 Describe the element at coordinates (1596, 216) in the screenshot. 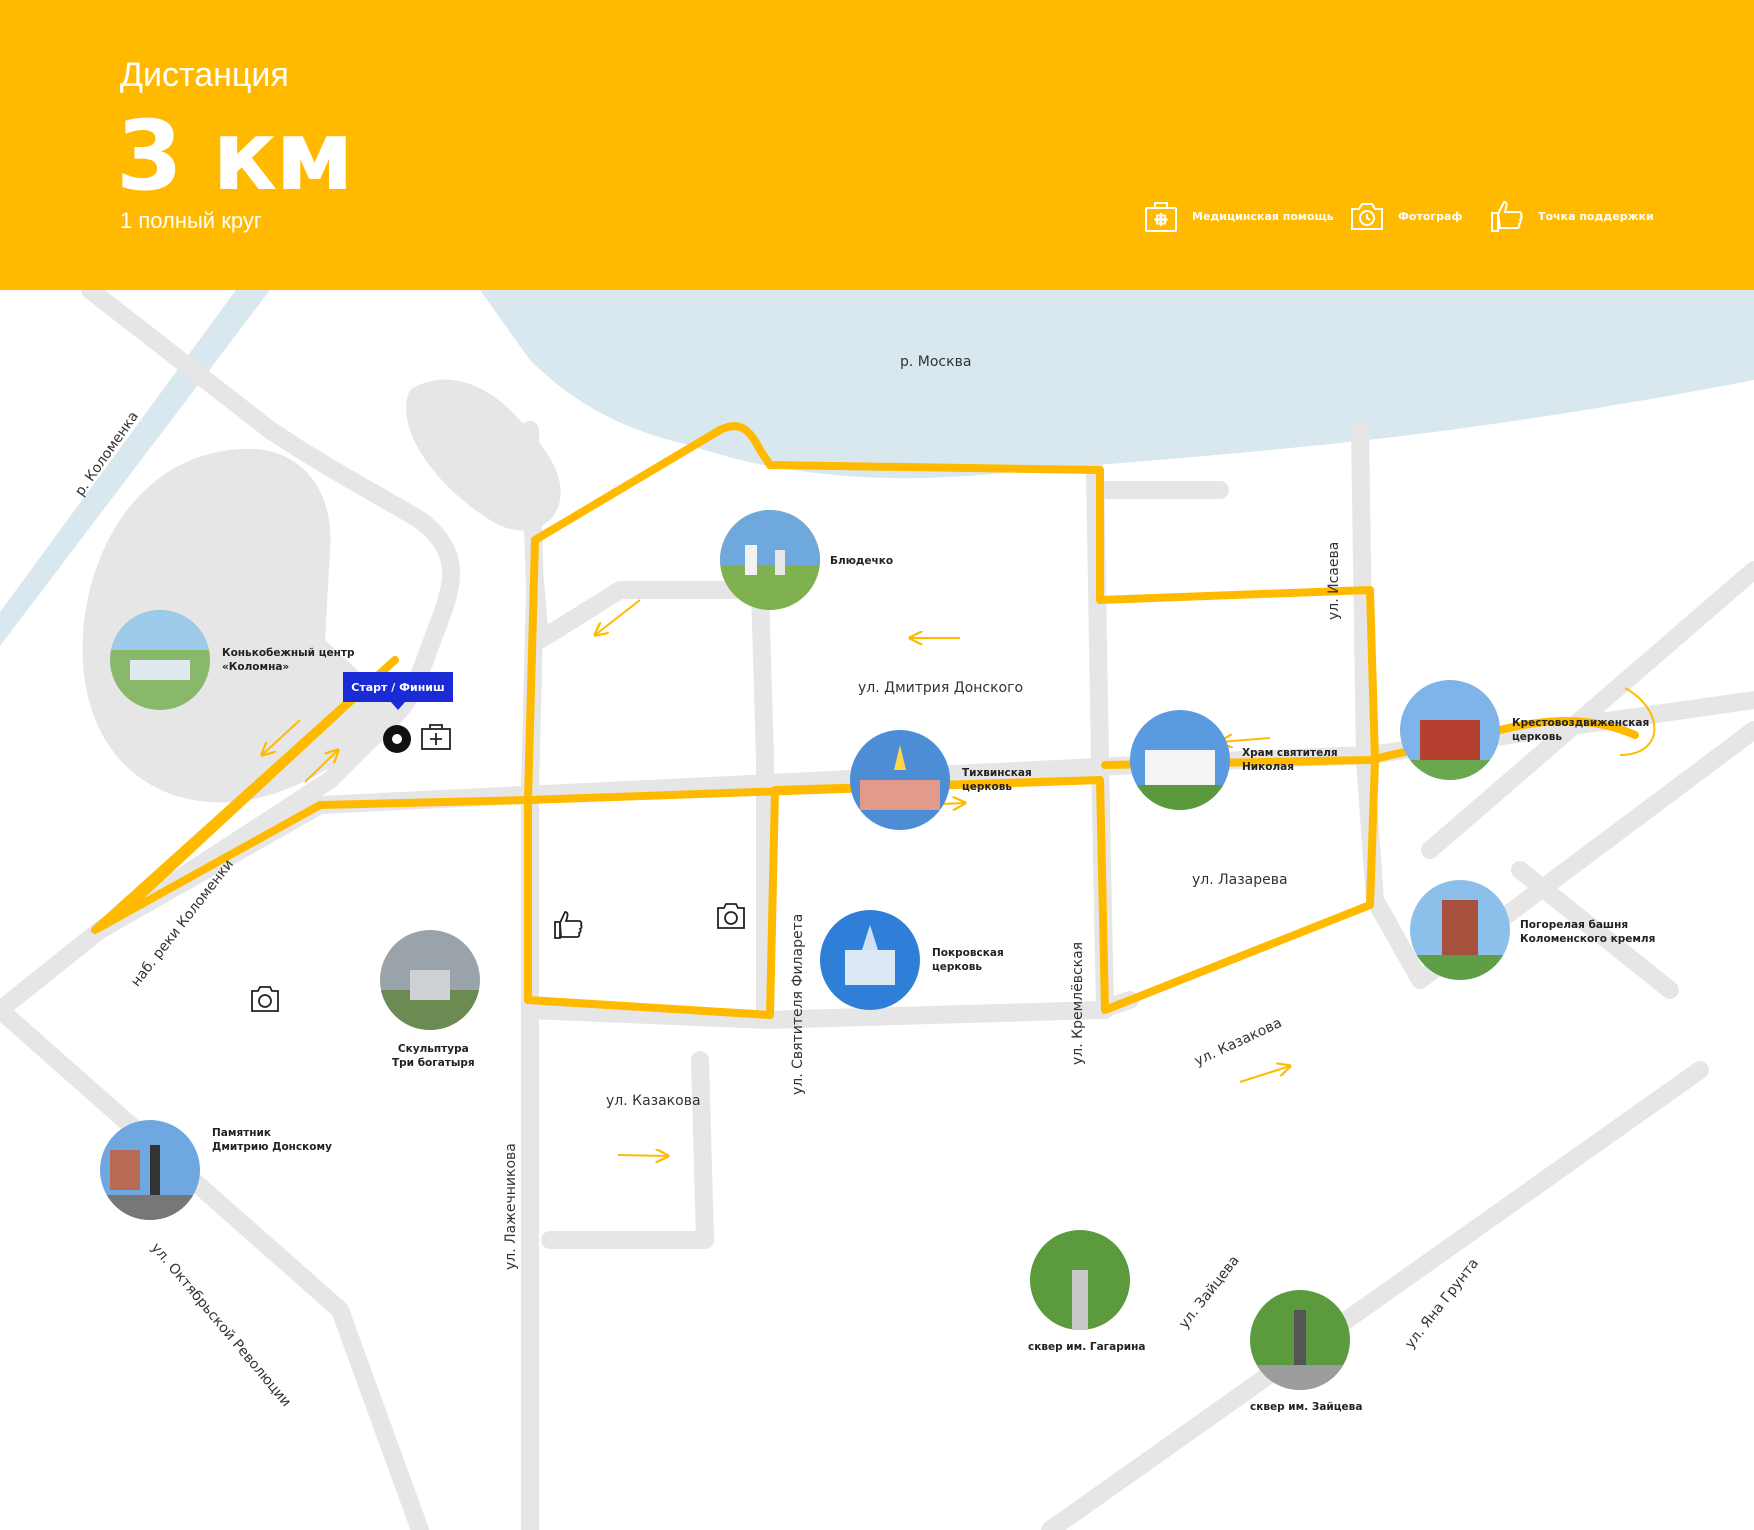

I see `legend-support-label: Точка поддержки` at that location.